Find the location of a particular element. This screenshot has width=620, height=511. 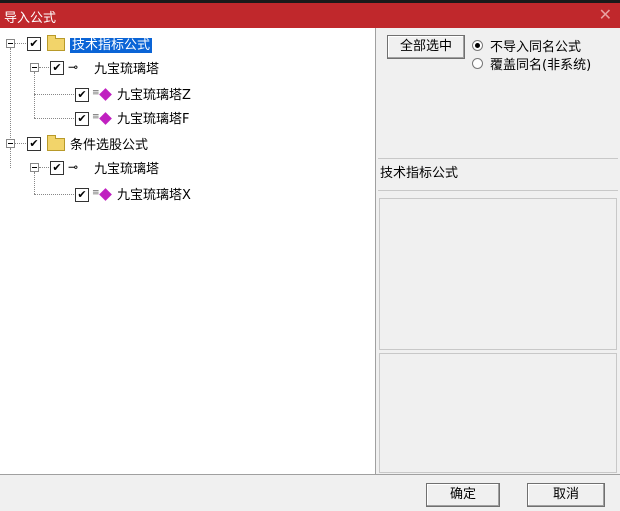

tree-group-1: 技术指标公式 is located at coordinates (111, 43).